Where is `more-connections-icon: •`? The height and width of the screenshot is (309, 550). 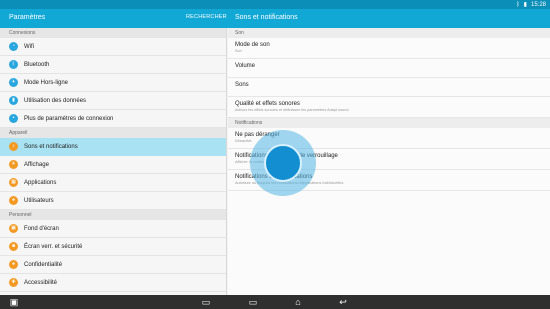 more-connections-icon: • is located at coordinates (13, 118).